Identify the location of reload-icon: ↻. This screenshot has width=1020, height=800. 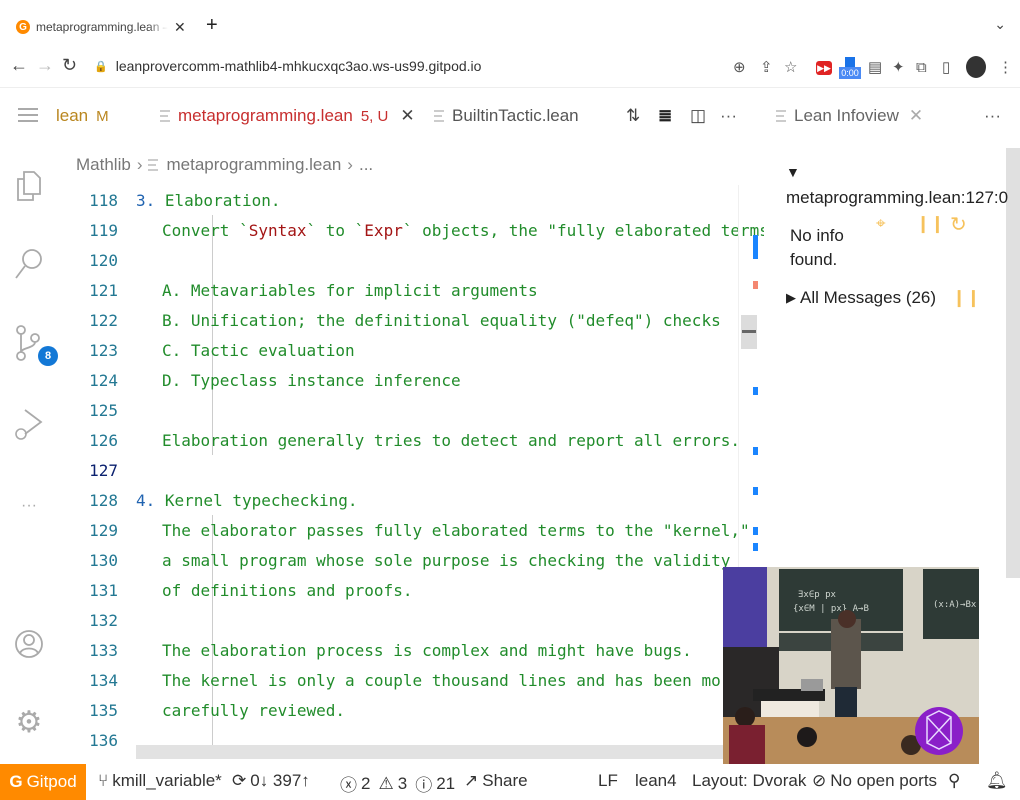
(69, 65).